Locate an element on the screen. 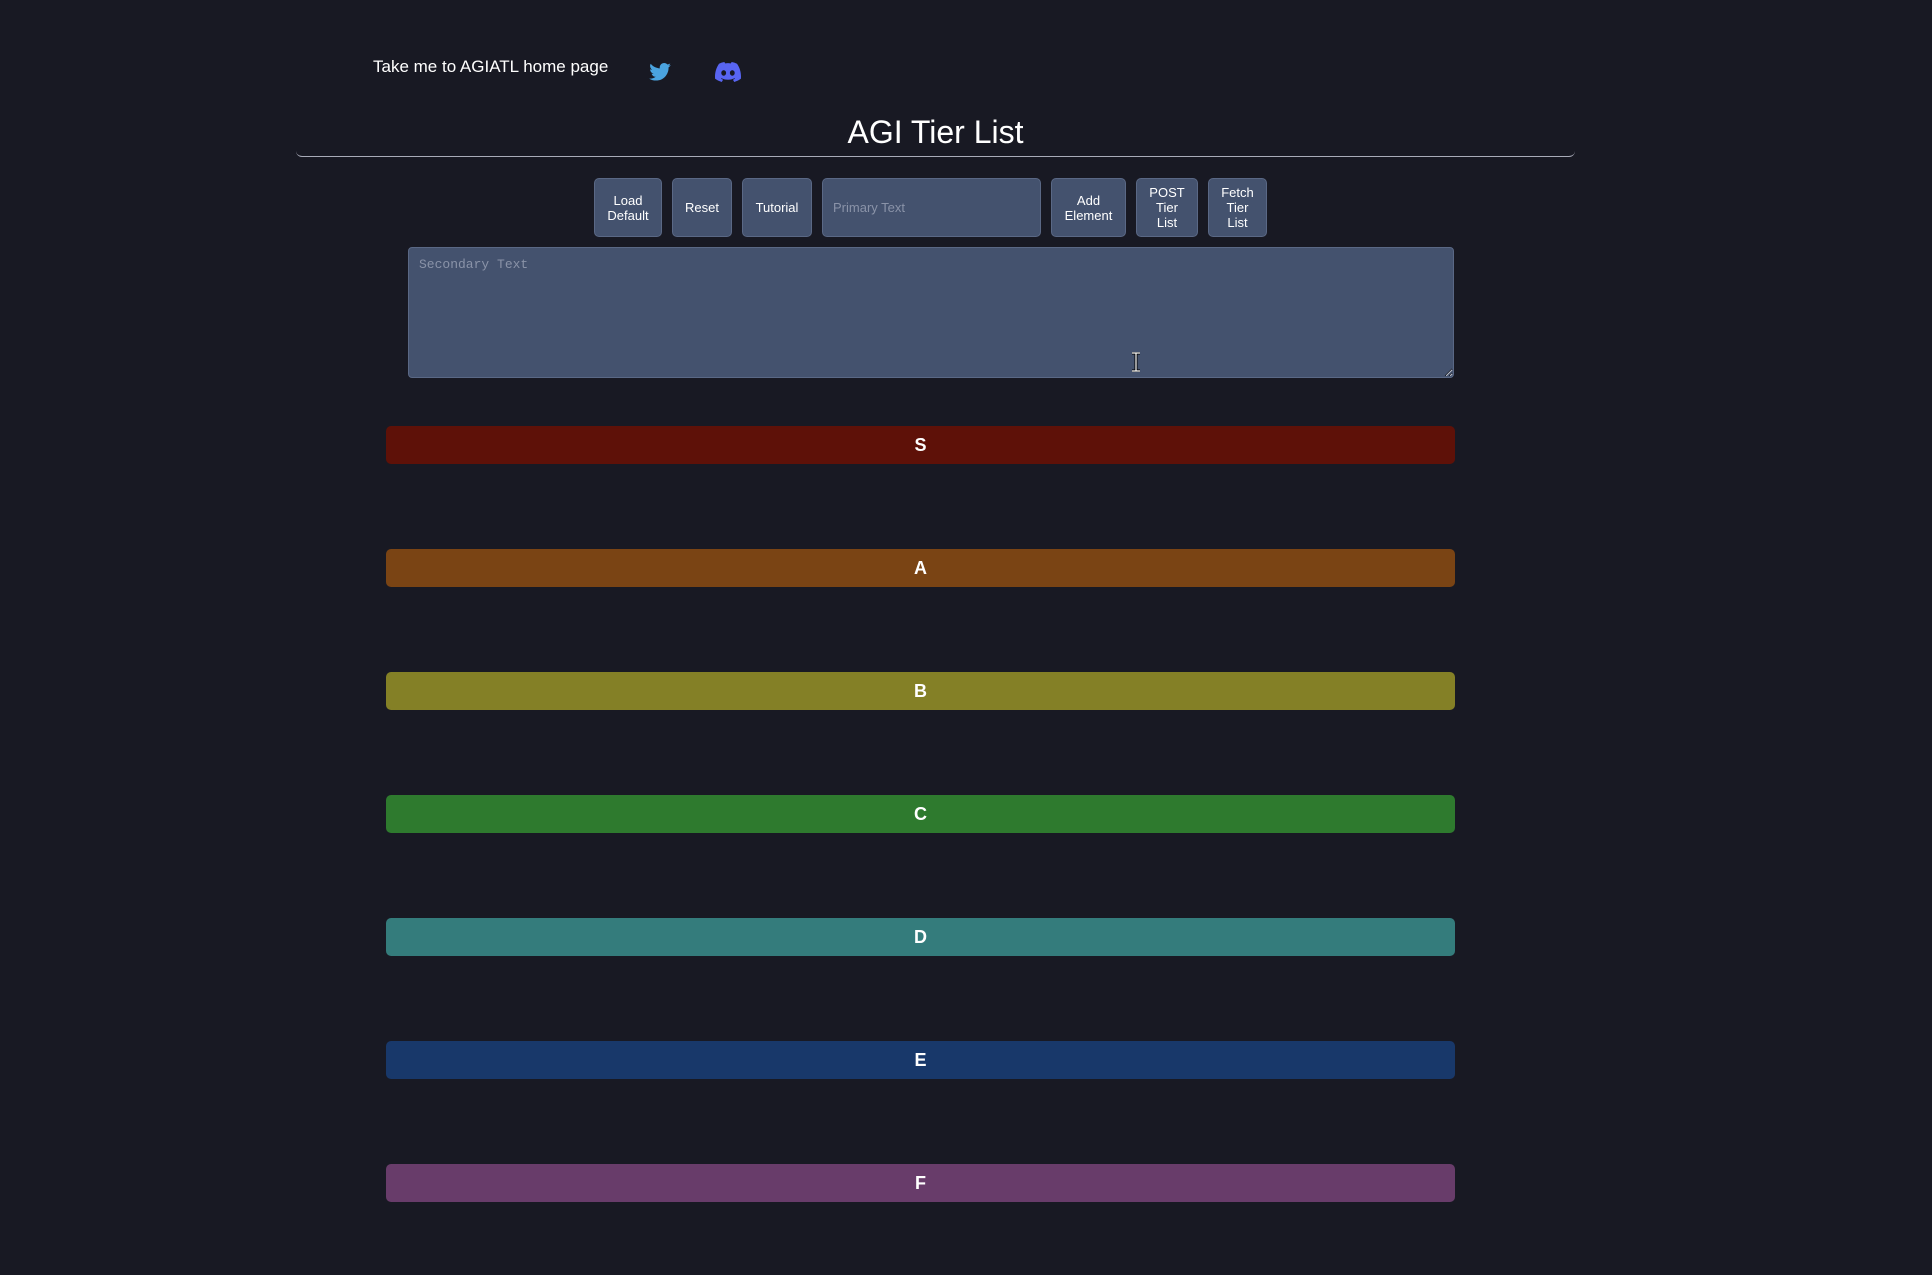 The image size is (1932, 1275). tier-row-e: E is located at coordinates (920, 1060).